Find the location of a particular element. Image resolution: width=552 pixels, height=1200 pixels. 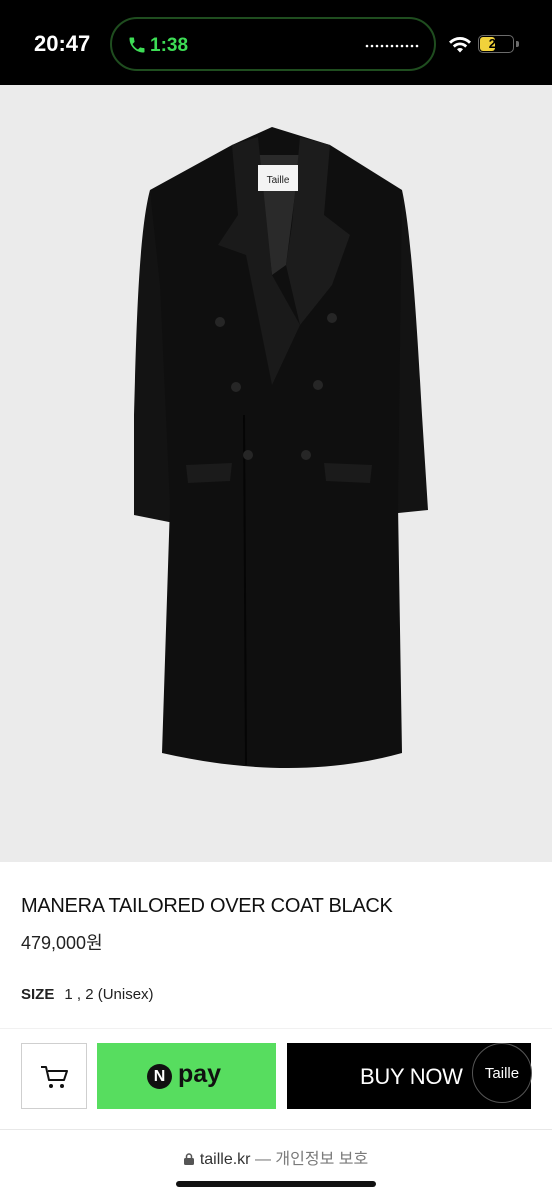

privacy-text: 개인정보 보호 is located at coordinates (322, 1159).